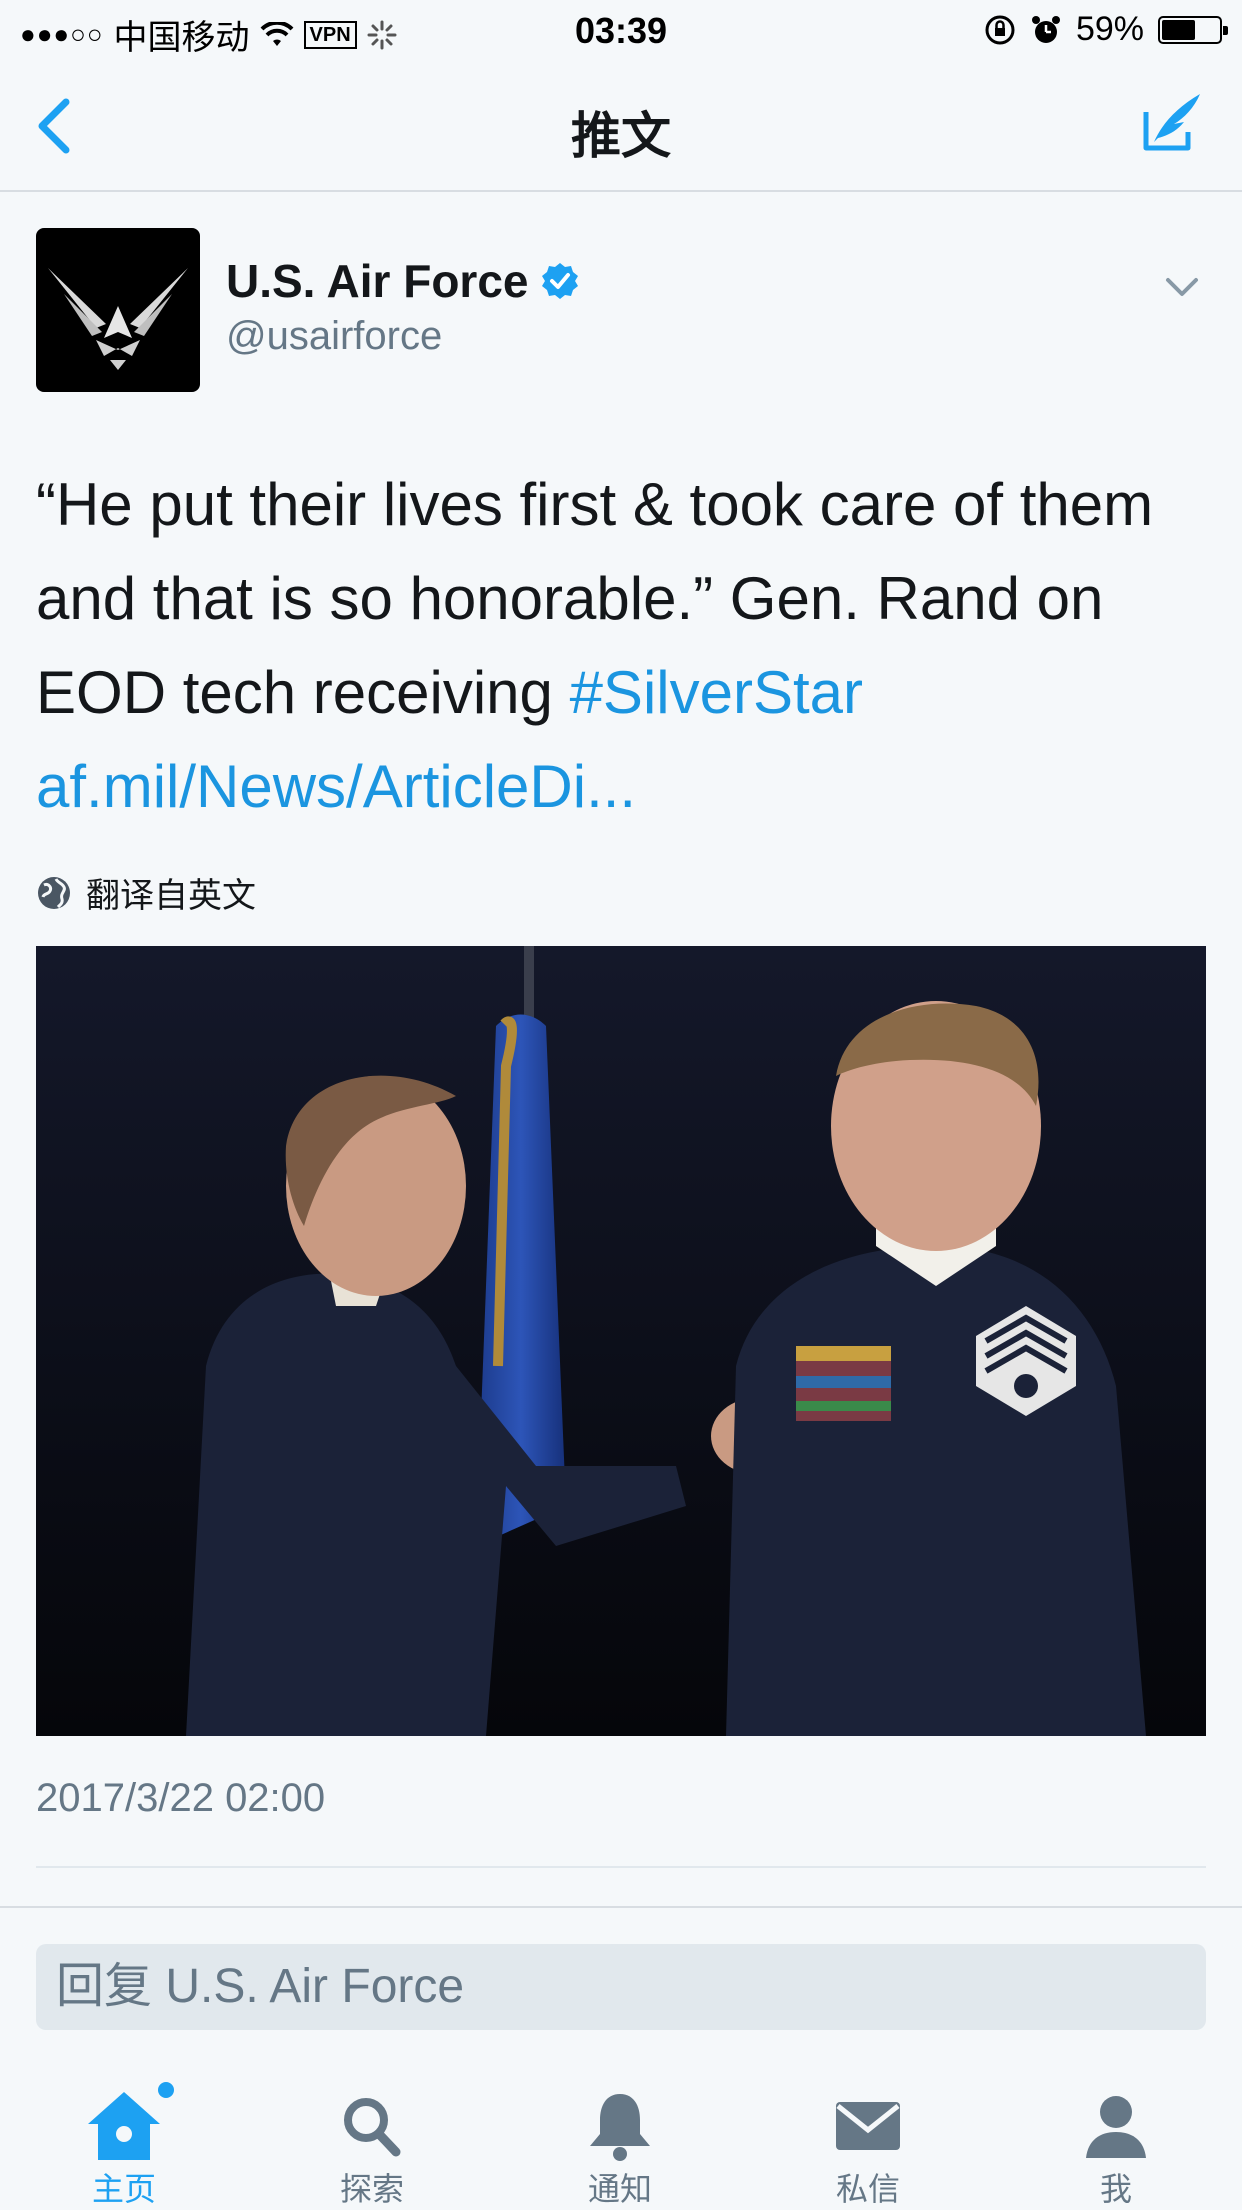  What do you see at coordinates (1116, 2127) in the screenshot?
I see `person-icon` at bounding box center [1116, 2127].